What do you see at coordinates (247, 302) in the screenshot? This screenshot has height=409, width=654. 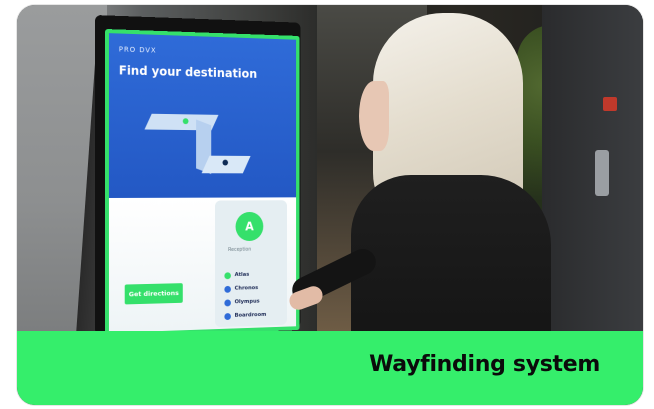 I see `destination-label: Olympus` at bounding box center [247, 302].